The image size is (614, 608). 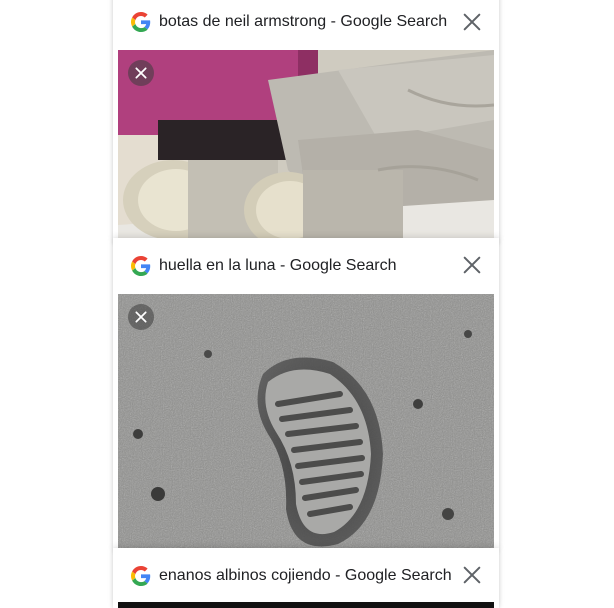 I want to click on tab-title: botas de neil armstrong - Google Search, so click(x=303, y=21).